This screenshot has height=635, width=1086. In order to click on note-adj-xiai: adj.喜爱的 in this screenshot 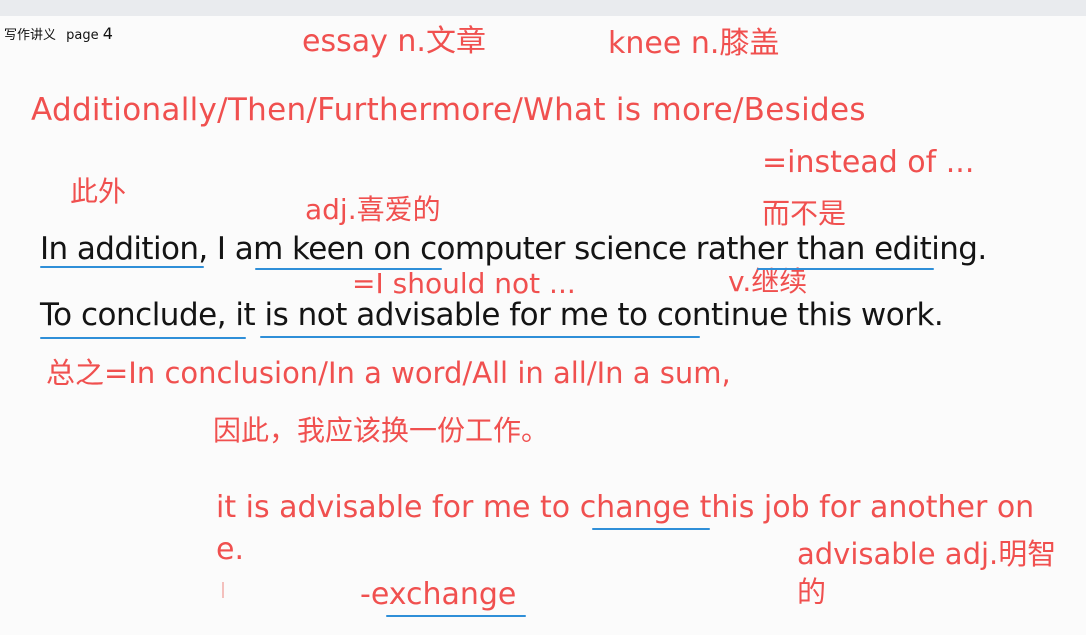, I will do `click(373, 209)`.